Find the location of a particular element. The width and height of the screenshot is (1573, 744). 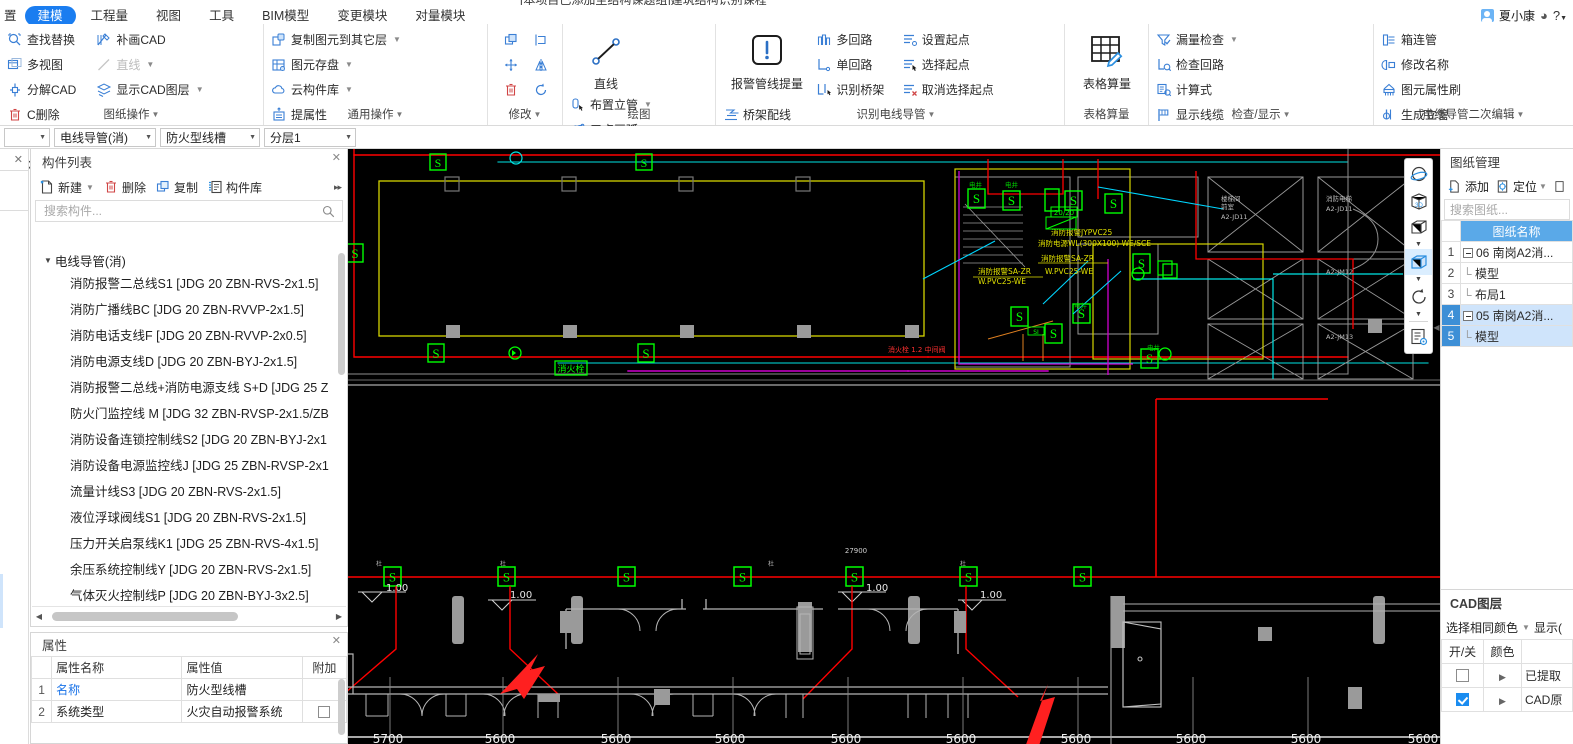

orbit-icon is located at coordinates (1418, 175).